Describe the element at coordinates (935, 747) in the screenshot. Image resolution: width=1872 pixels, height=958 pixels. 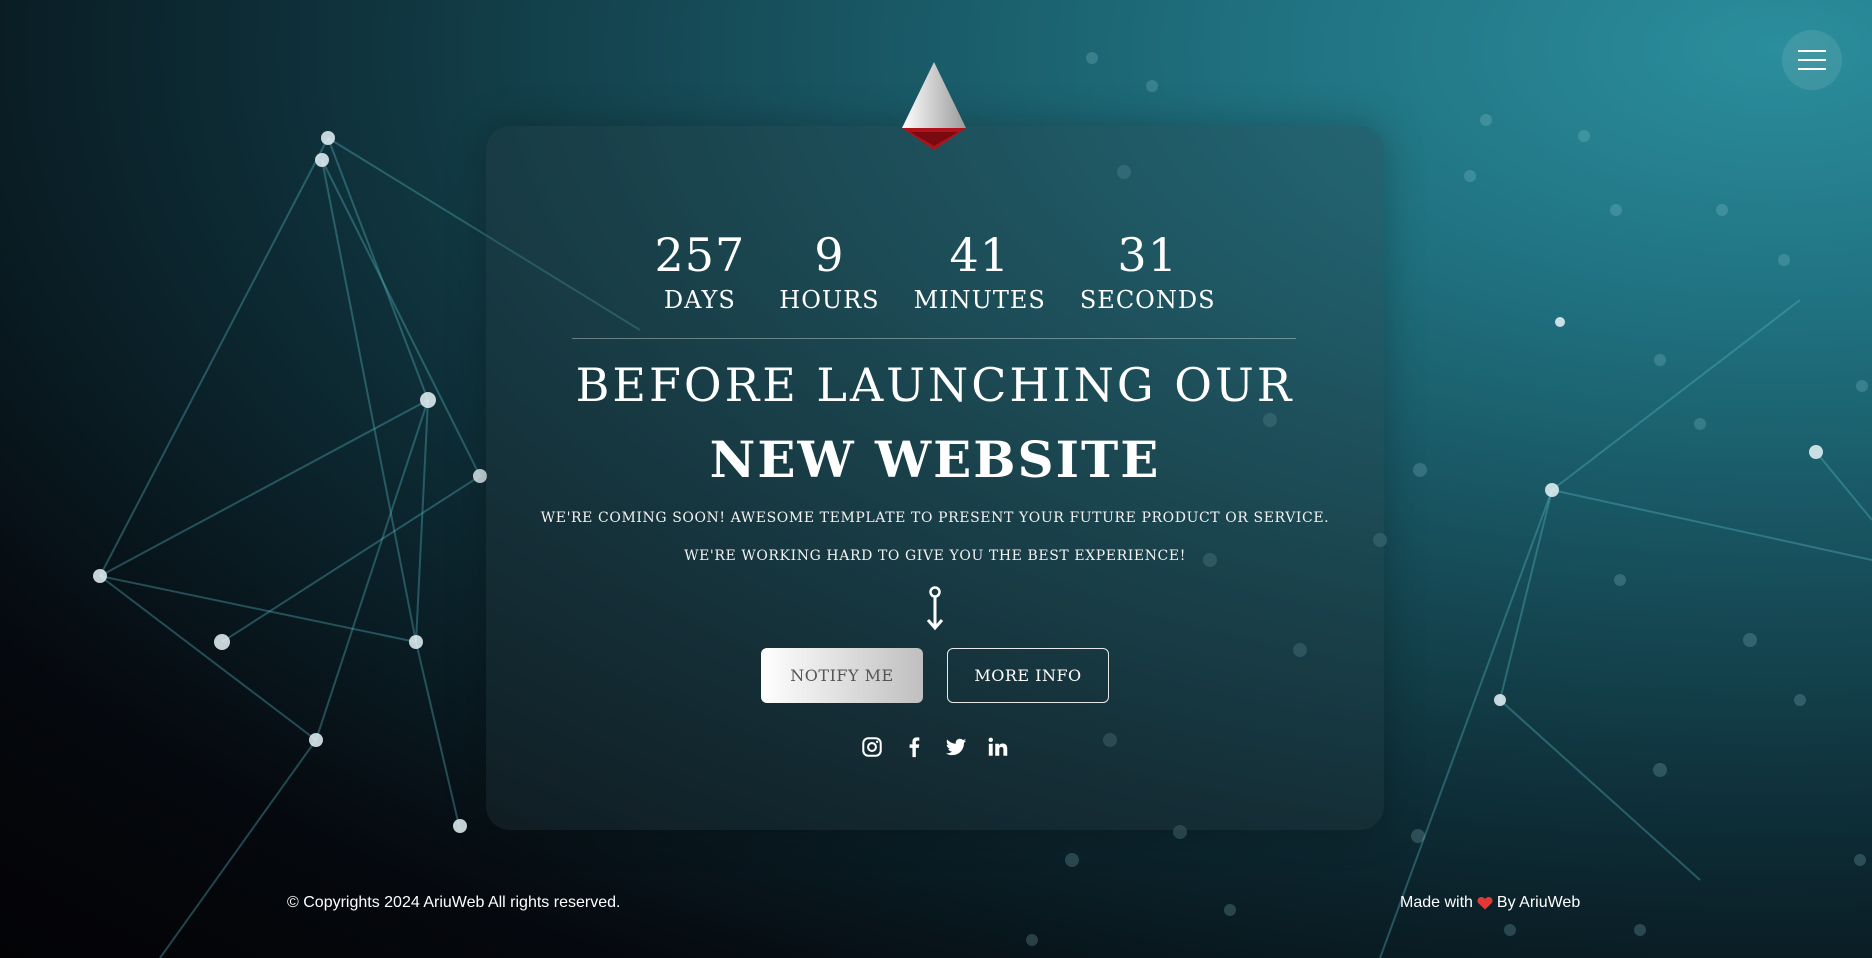
I see `social-links` at that location.